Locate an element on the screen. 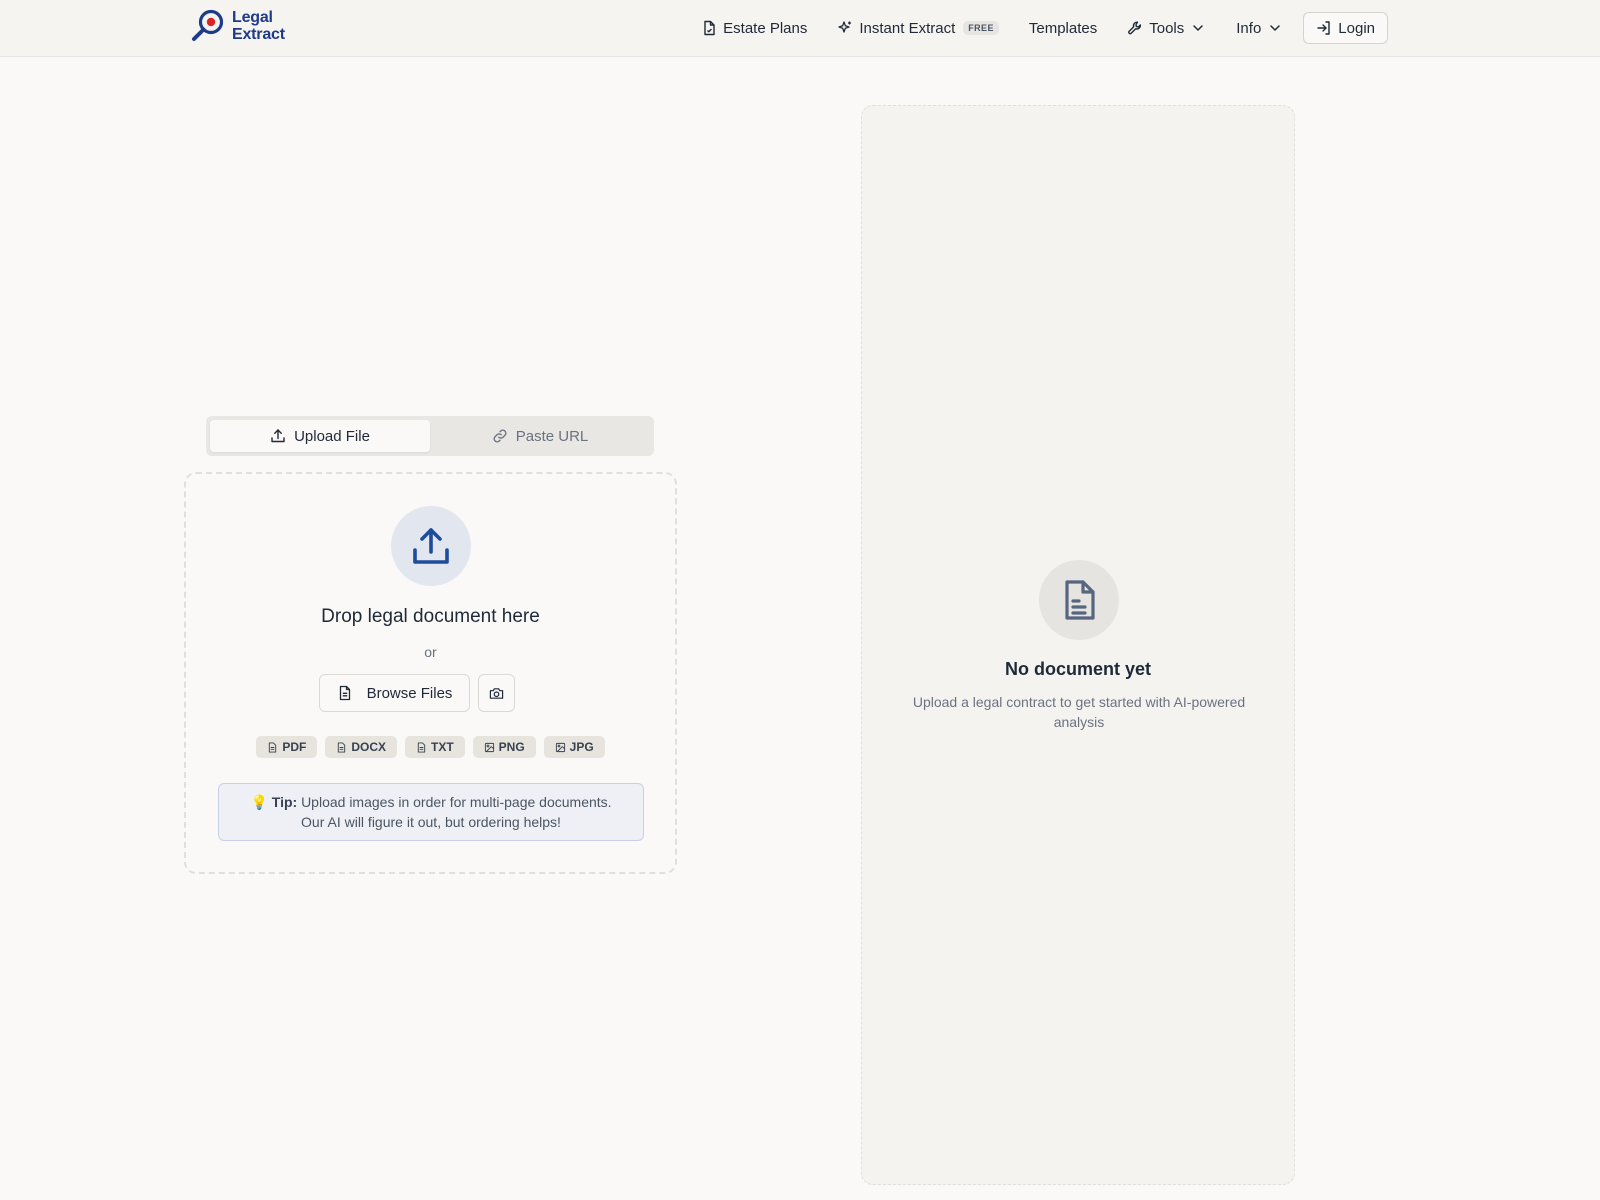 The width and height of the screenshot is (1600, 1200). nav-info-dropdown: Info is located at coordinates (1259, 28).